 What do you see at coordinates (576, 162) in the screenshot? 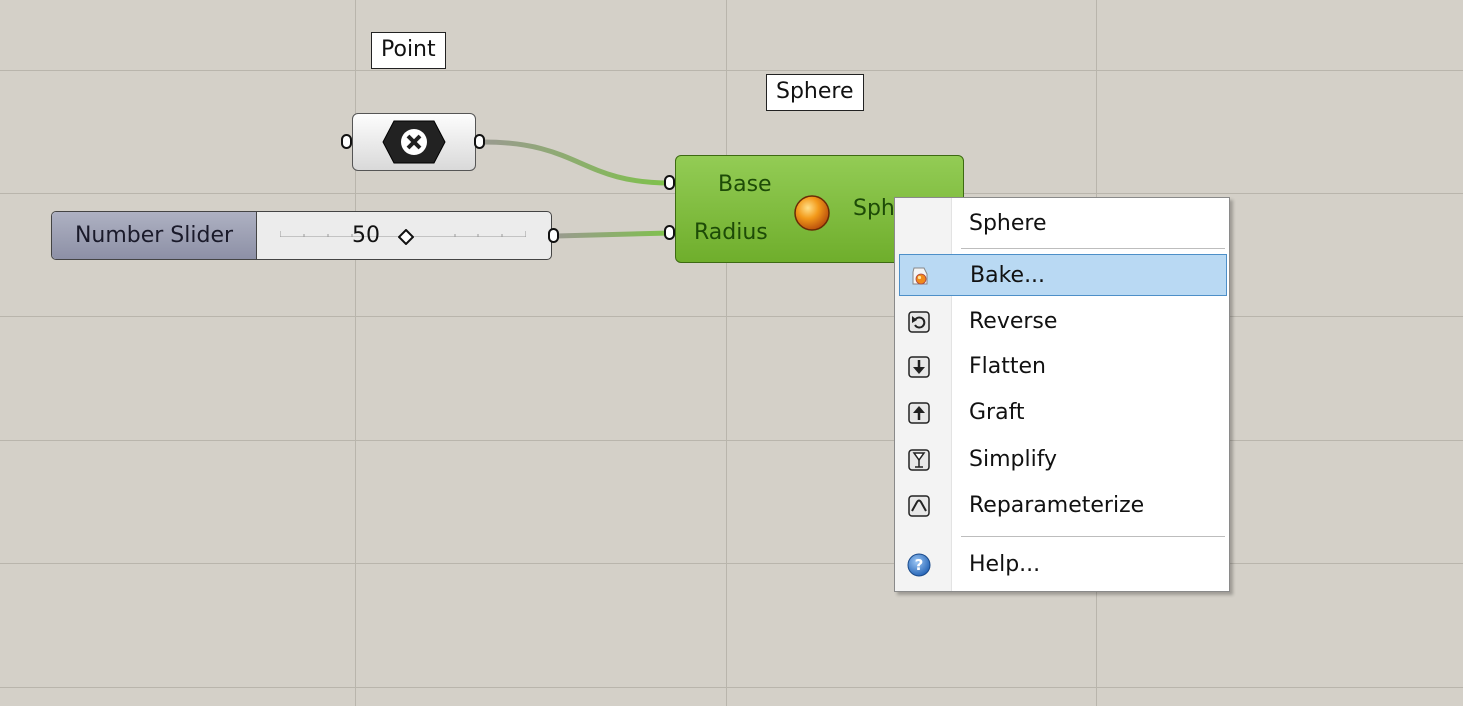
I see `wire-point-to-base` at bounding box center [576, 162].